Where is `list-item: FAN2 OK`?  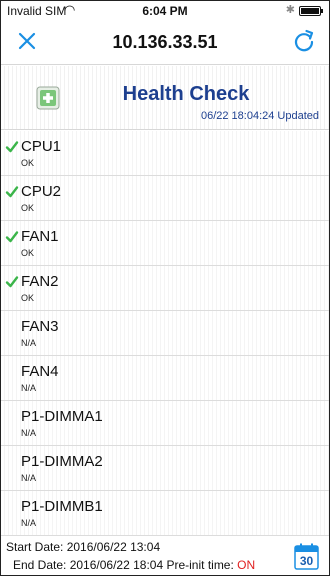 list-item: FAN2 OK is located at coordinates (165, 288).